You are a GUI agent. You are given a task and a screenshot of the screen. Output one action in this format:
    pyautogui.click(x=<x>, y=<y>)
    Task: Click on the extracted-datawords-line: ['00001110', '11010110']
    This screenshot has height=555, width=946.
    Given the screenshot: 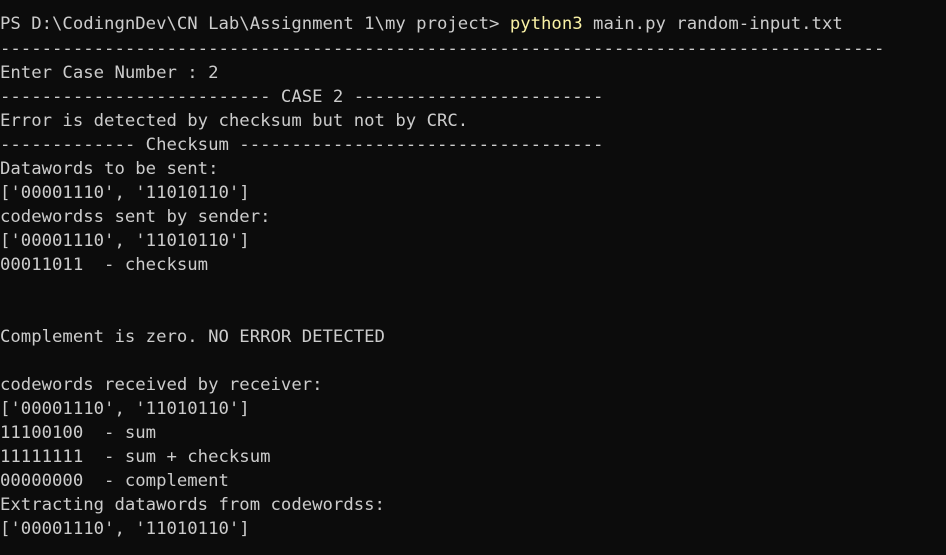 What is the action you would take?
    pyautogui.click(x=125, y=529)
    